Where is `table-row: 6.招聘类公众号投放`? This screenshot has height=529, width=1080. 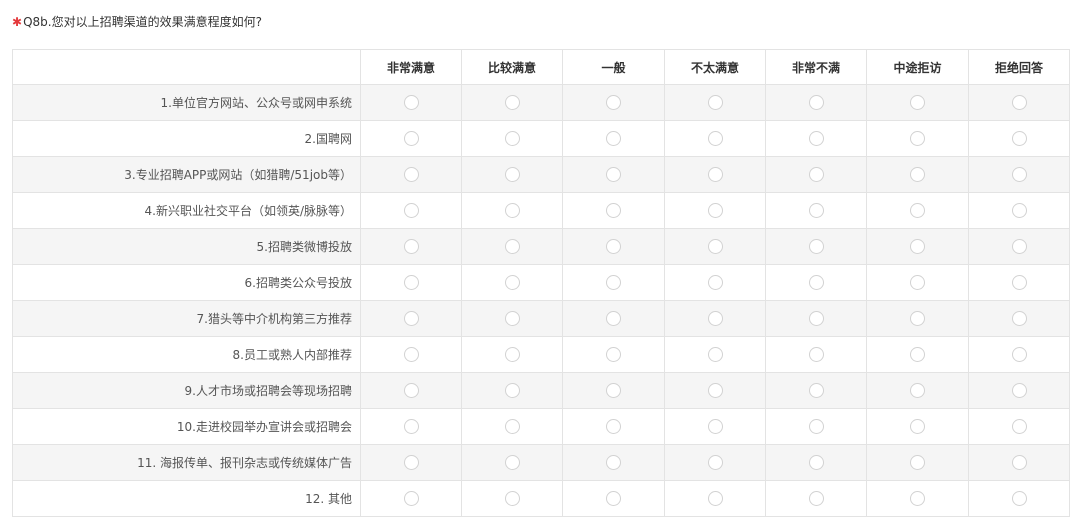 table-row: 6.招聘类公众号投放 is located at coordinates (541, 282).